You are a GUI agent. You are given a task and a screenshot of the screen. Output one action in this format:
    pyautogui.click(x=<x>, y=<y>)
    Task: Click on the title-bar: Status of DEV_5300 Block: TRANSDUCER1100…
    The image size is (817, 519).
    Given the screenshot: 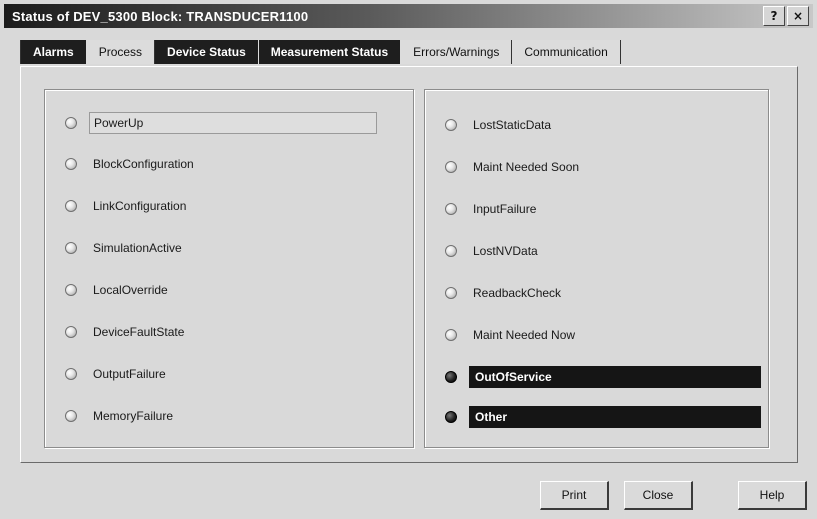 What is the action you would take?
    pyautogui.click(x=408, y=16)
    